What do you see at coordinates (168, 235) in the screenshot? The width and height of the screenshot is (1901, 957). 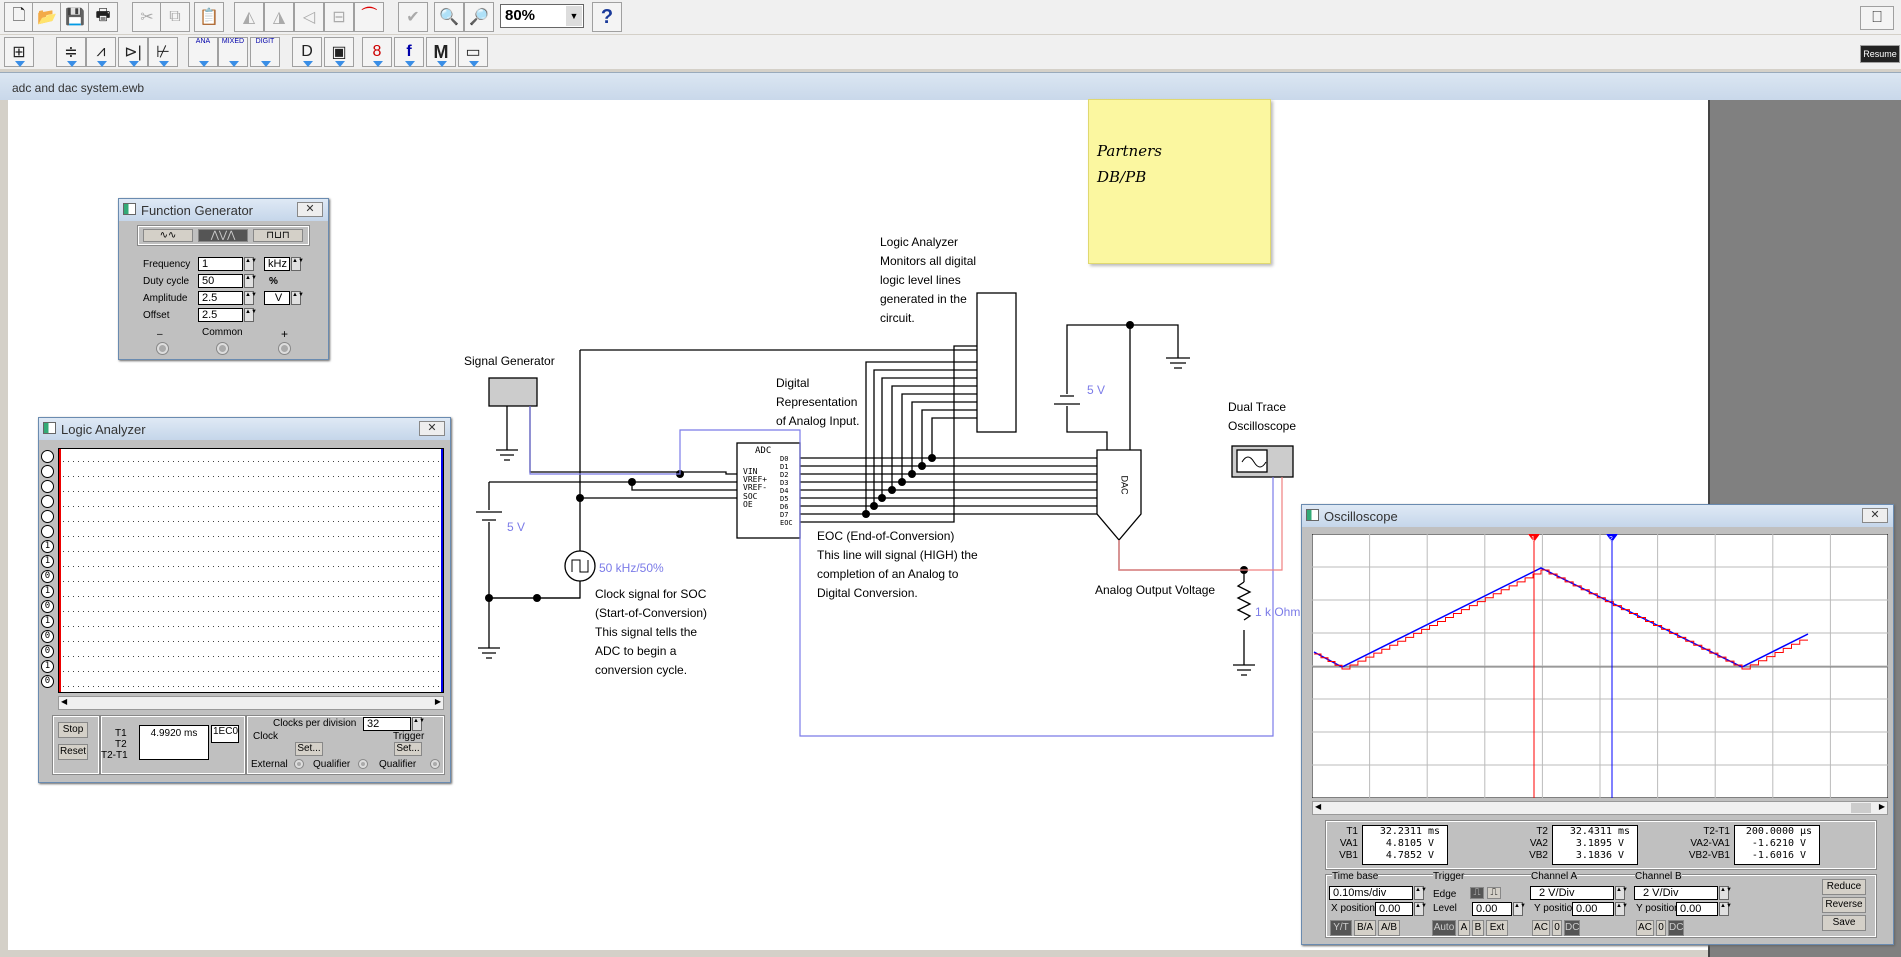 I see `sine-wave-button: ∿∿` at bounding box center [168, 235].